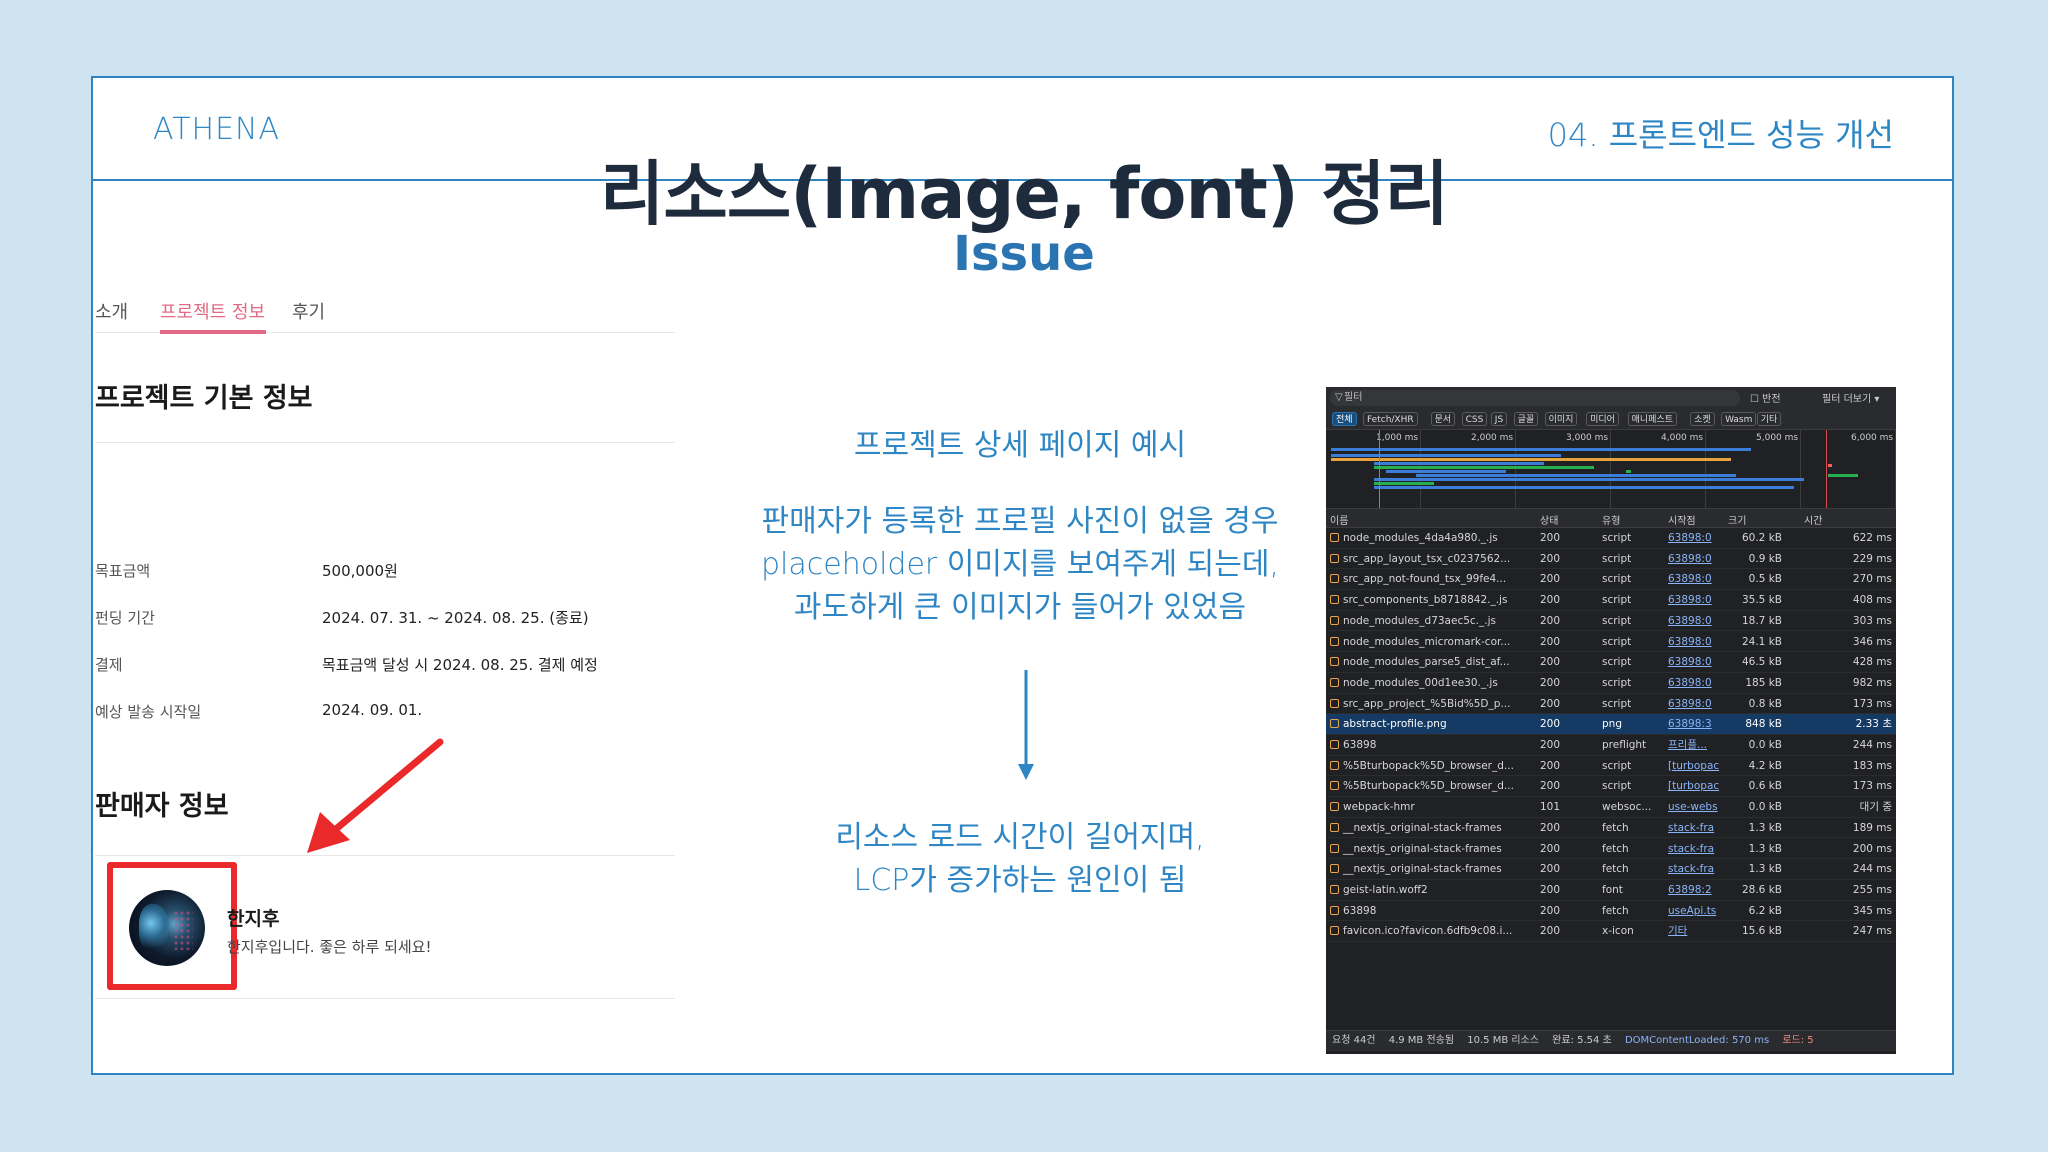  What do you see at coordinates (1765, 579) in the screenshot?
I see `request-size: 0.5 kB` at bounding box center [1765, 579].